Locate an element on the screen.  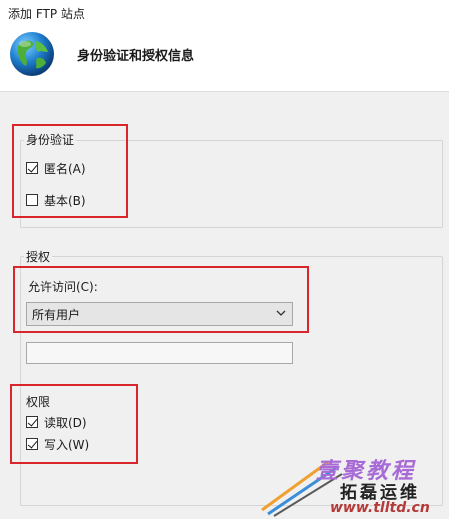
read-checkbox is located at coordinates (32, 422).